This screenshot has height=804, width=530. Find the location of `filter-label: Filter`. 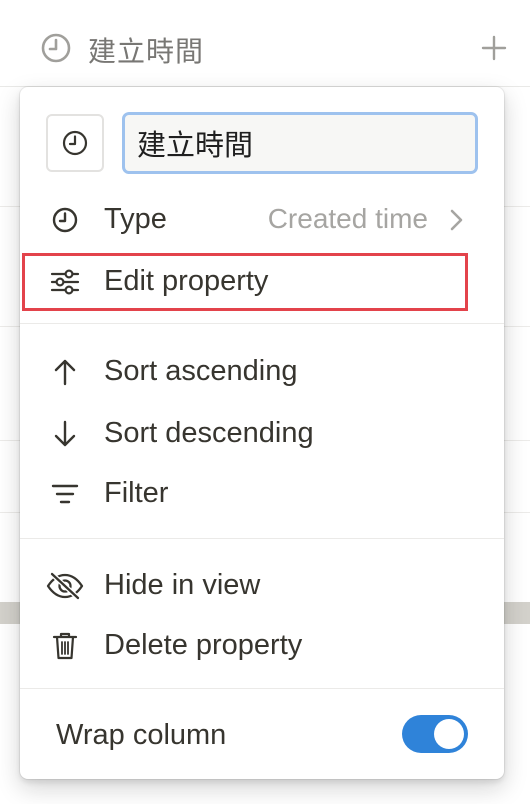

filter-label: Filter is located at coordinates (136, 492).